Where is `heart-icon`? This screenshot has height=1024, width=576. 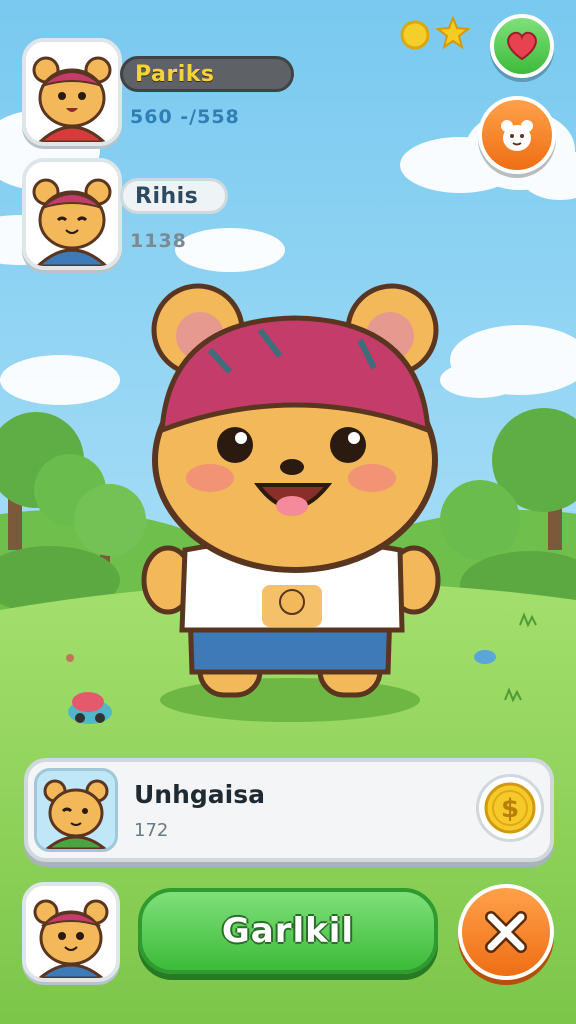
heart-icon is located at coordinates (522, 46).